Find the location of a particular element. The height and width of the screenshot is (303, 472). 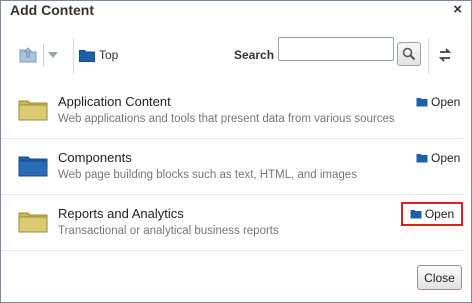

search-icon is located at coordinates (409, 54).